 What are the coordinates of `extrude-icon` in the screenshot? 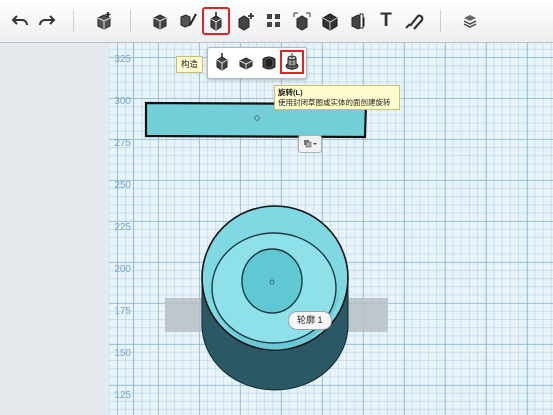 It's located at (222, 62).